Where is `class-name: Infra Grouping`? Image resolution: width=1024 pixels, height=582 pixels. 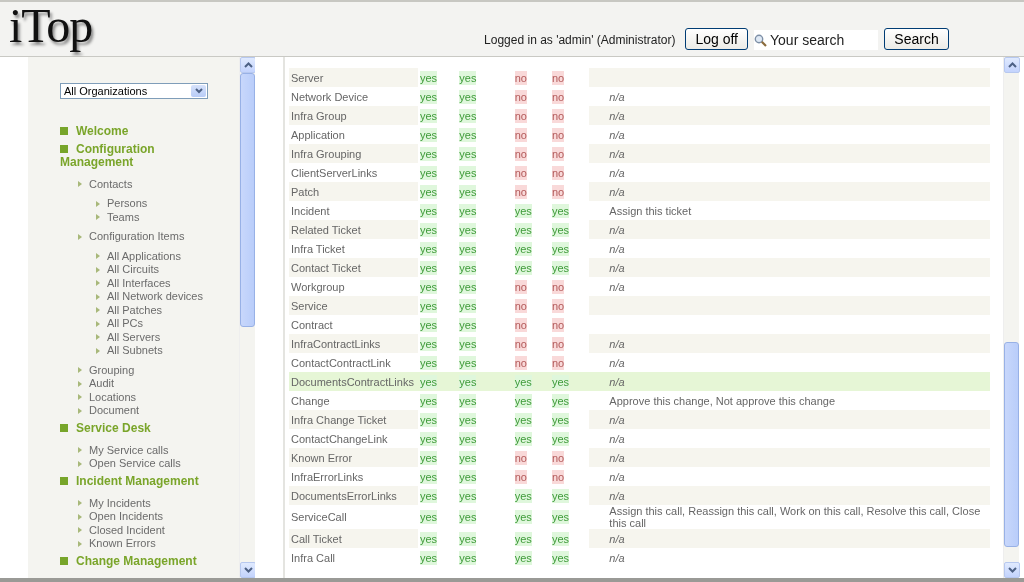 class-name: Infra Grouping is located at coordinates (326, 153).